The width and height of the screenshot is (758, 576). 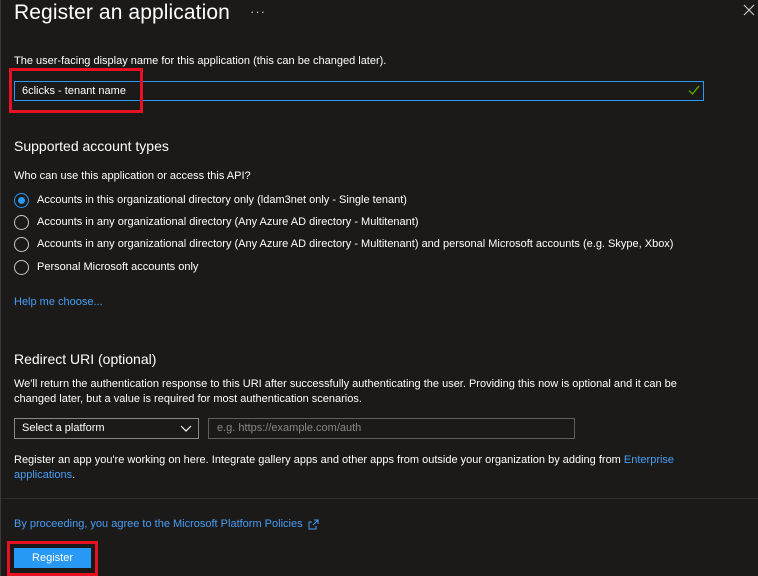 What do you see at coordinates (85, 359) in the screenshot?
I see `redirect-uri-title: Redirect URI (optional)` at bounding box center [85, 359].